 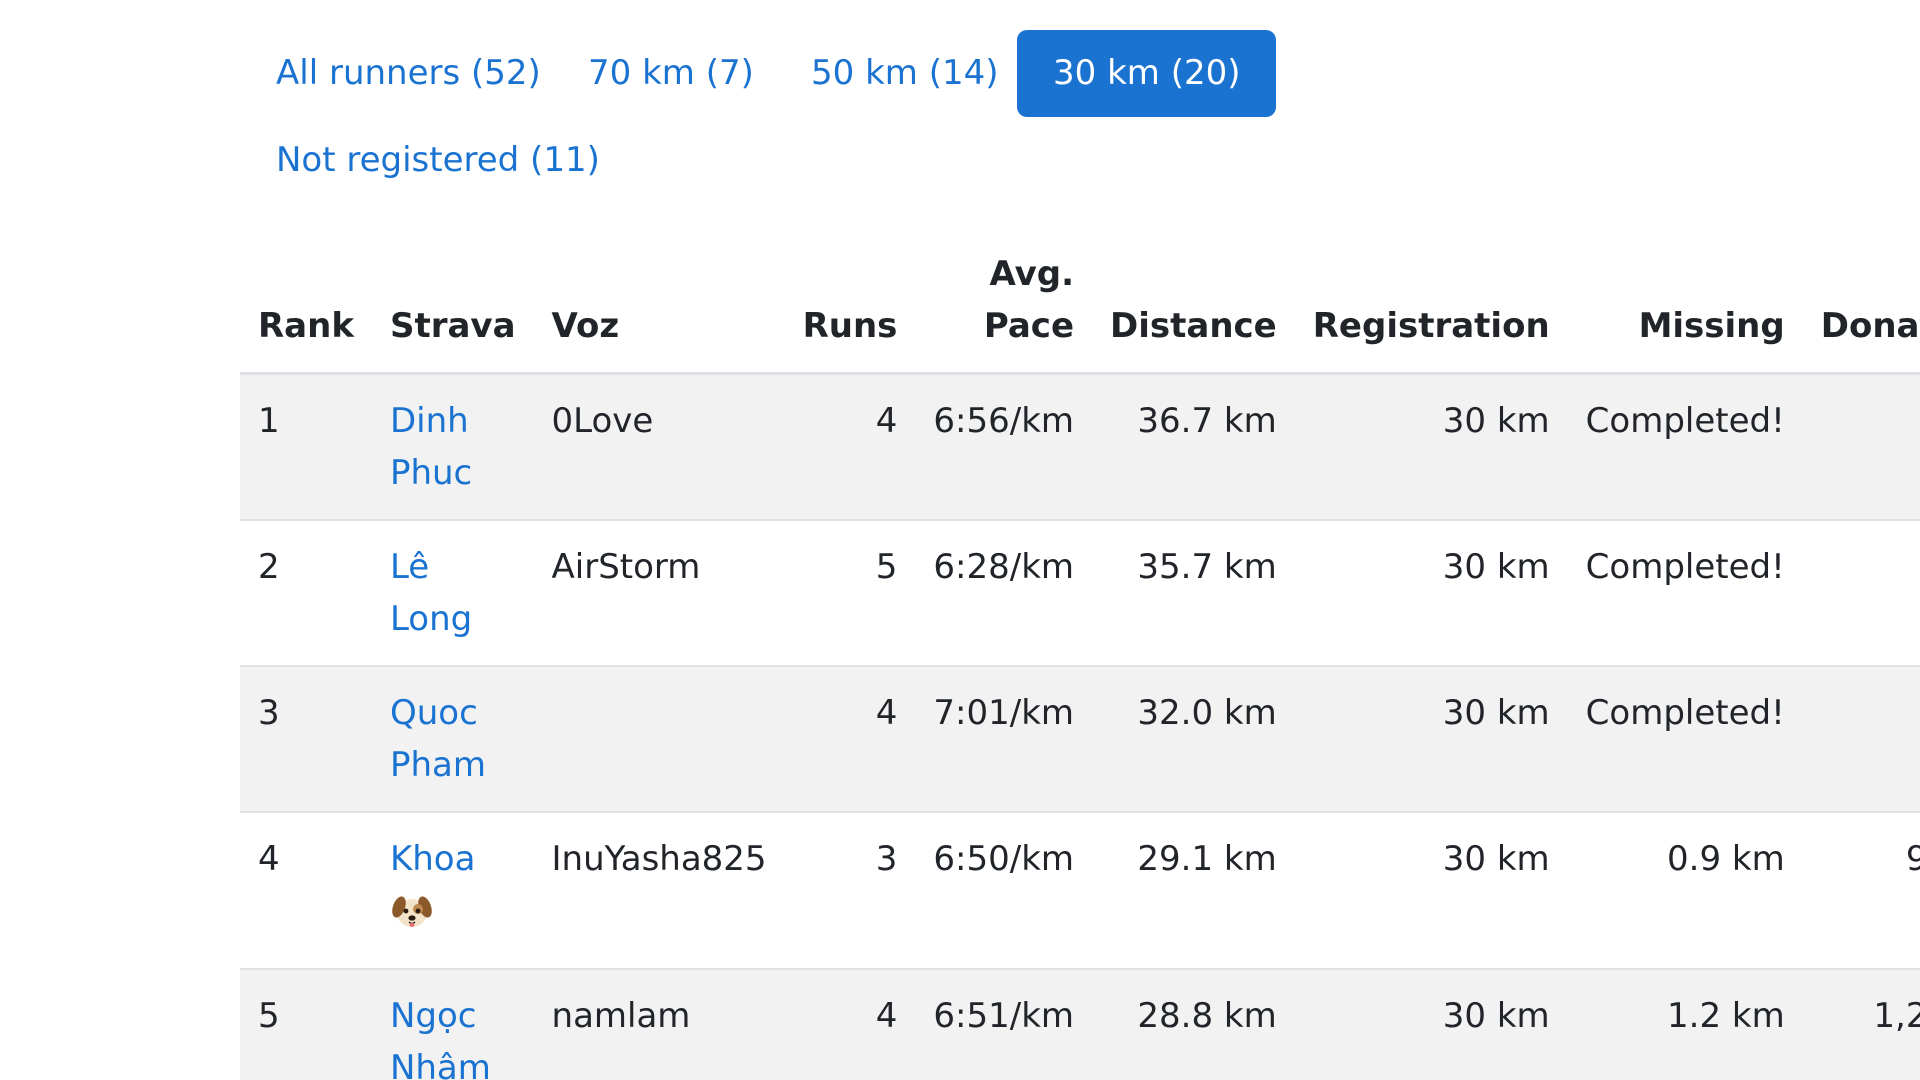 I want to click on cell-runs: 5, so click(x=850, y=593).